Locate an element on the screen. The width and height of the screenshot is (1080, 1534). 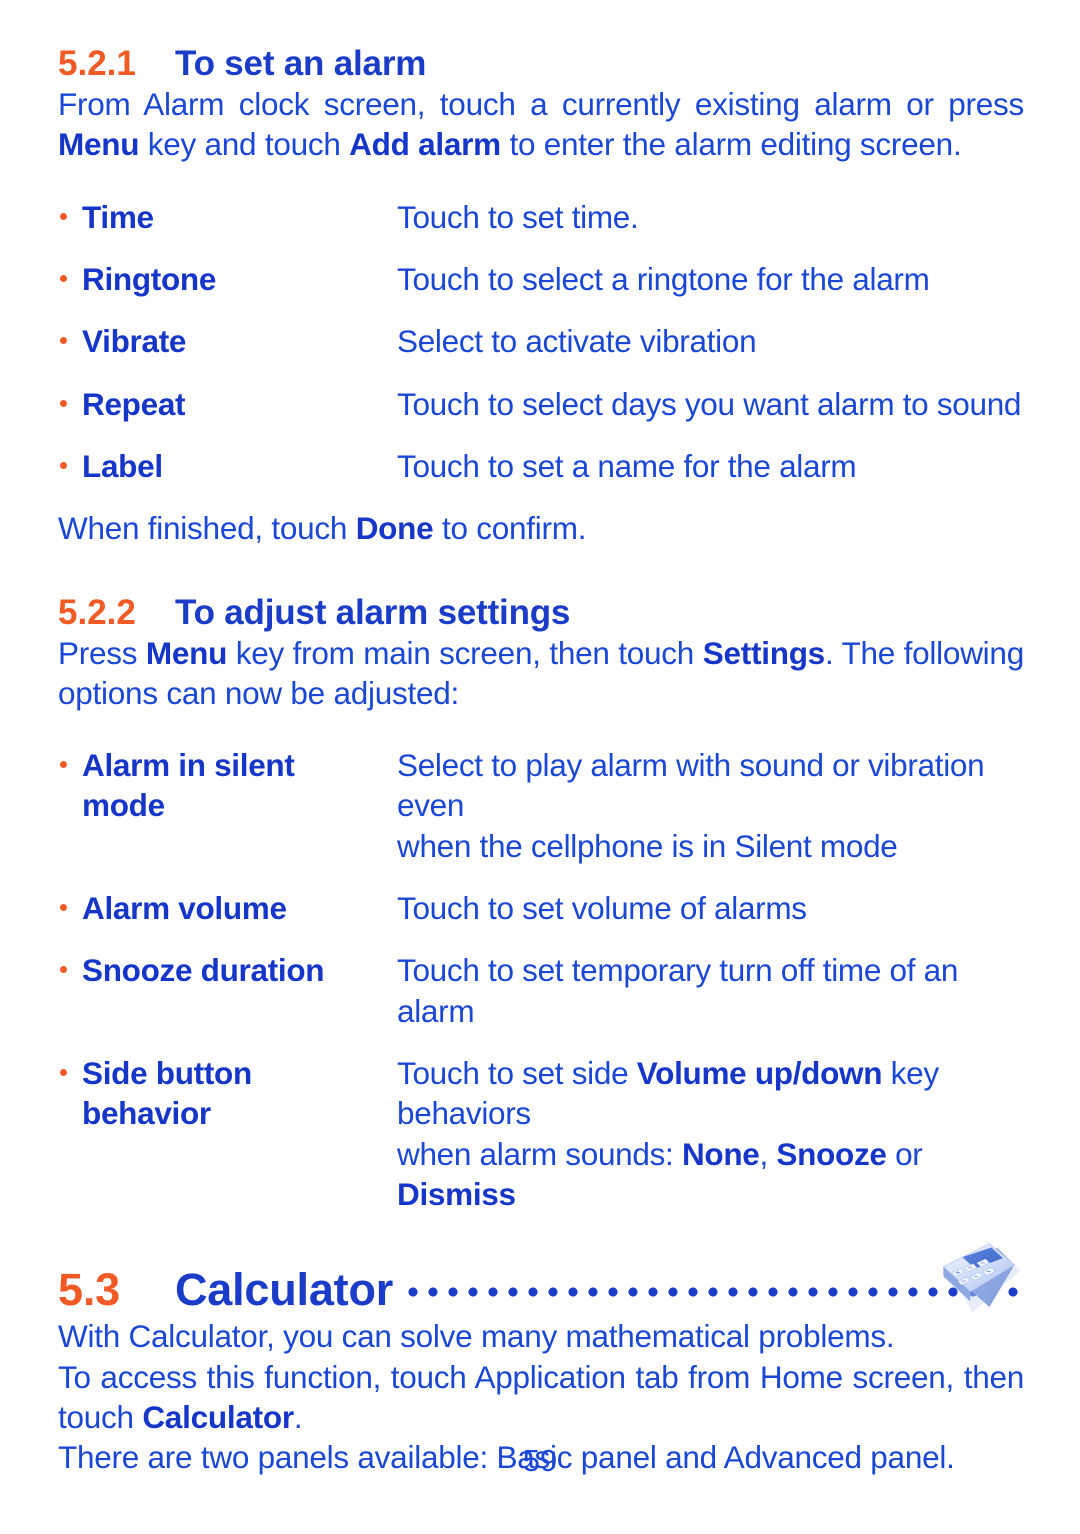
option-description: Touch to select a ringtone for the alarm is located at coordinates (663, 278).